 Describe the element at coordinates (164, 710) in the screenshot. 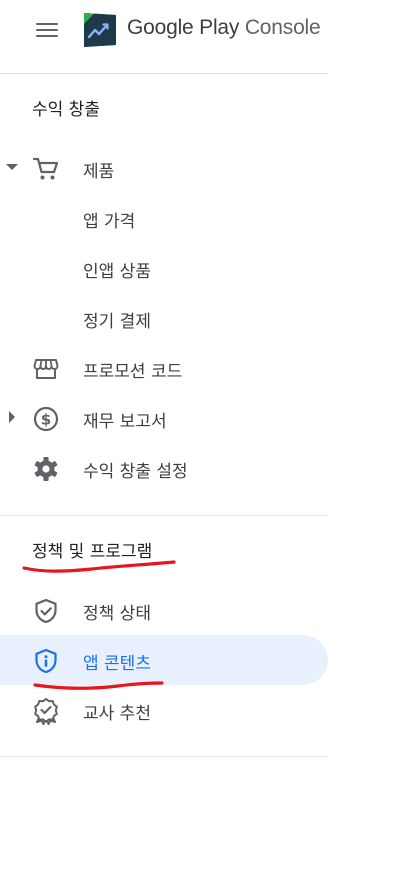

I see `nav-item-teacher-approved: 교사 추천` at that location.